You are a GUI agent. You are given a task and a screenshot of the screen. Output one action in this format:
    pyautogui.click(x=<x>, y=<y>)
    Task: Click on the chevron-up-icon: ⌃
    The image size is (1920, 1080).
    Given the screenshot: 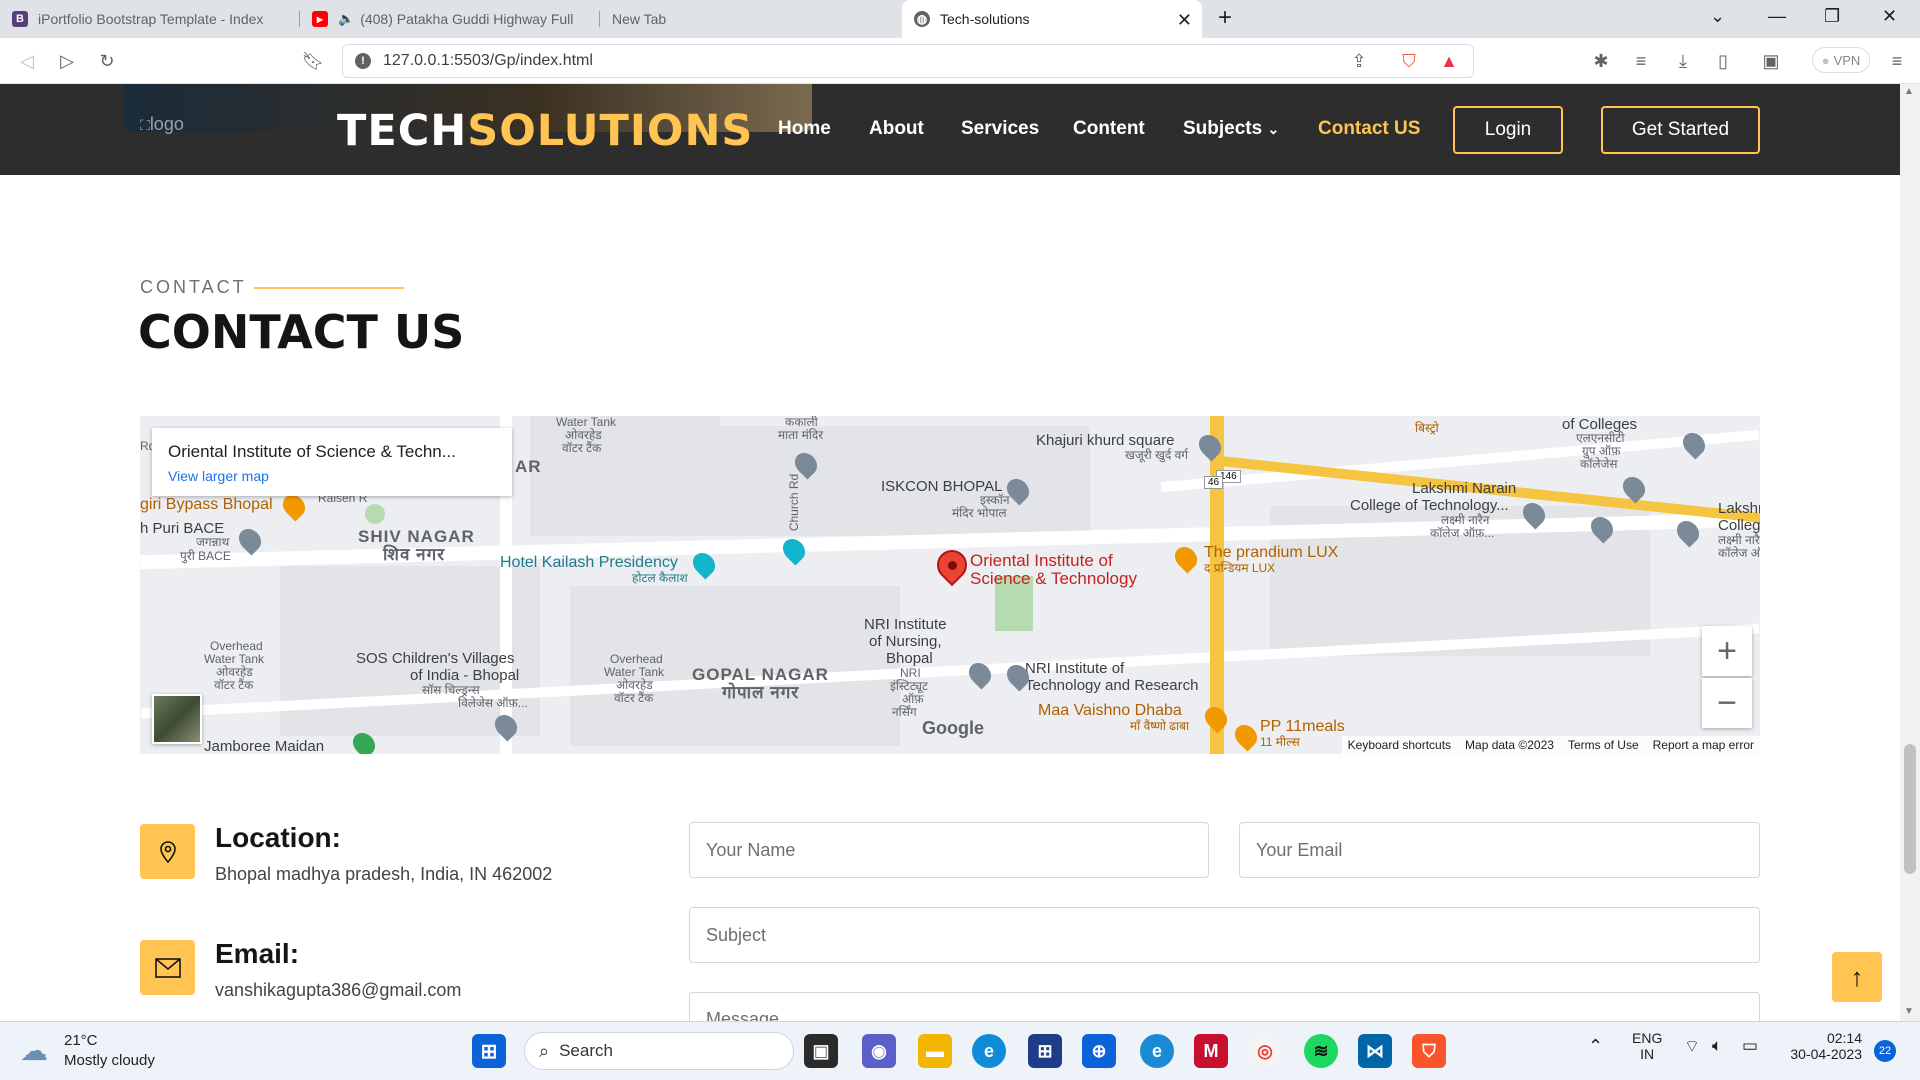 What is the action you would take?
    pyautogui.click(x=1595, y=1046)
    